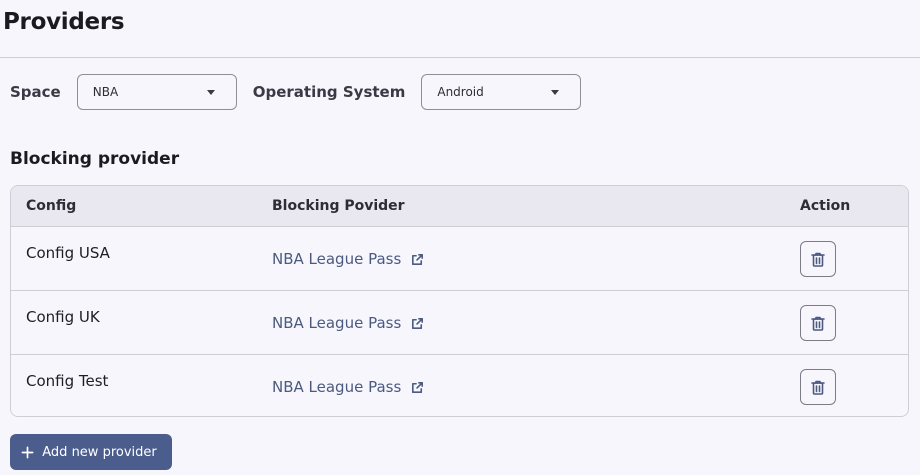 This screenshot has height=475, width=920. What do you see at coordinates (460, 57) in the screenshot?
I see `header-divider` at bounding box center [460, 57].